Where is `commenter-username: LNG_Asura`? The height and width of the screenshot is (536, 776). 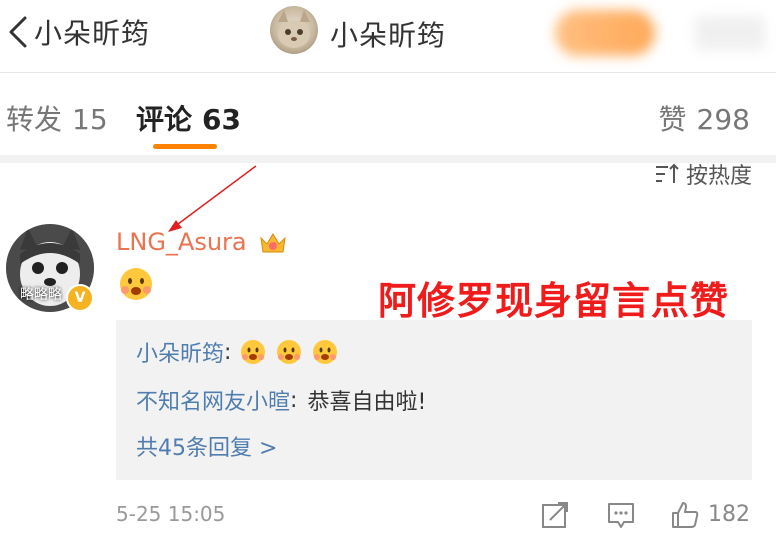
commenter-username: LNG_Asura is located at coordinates (181, 242).